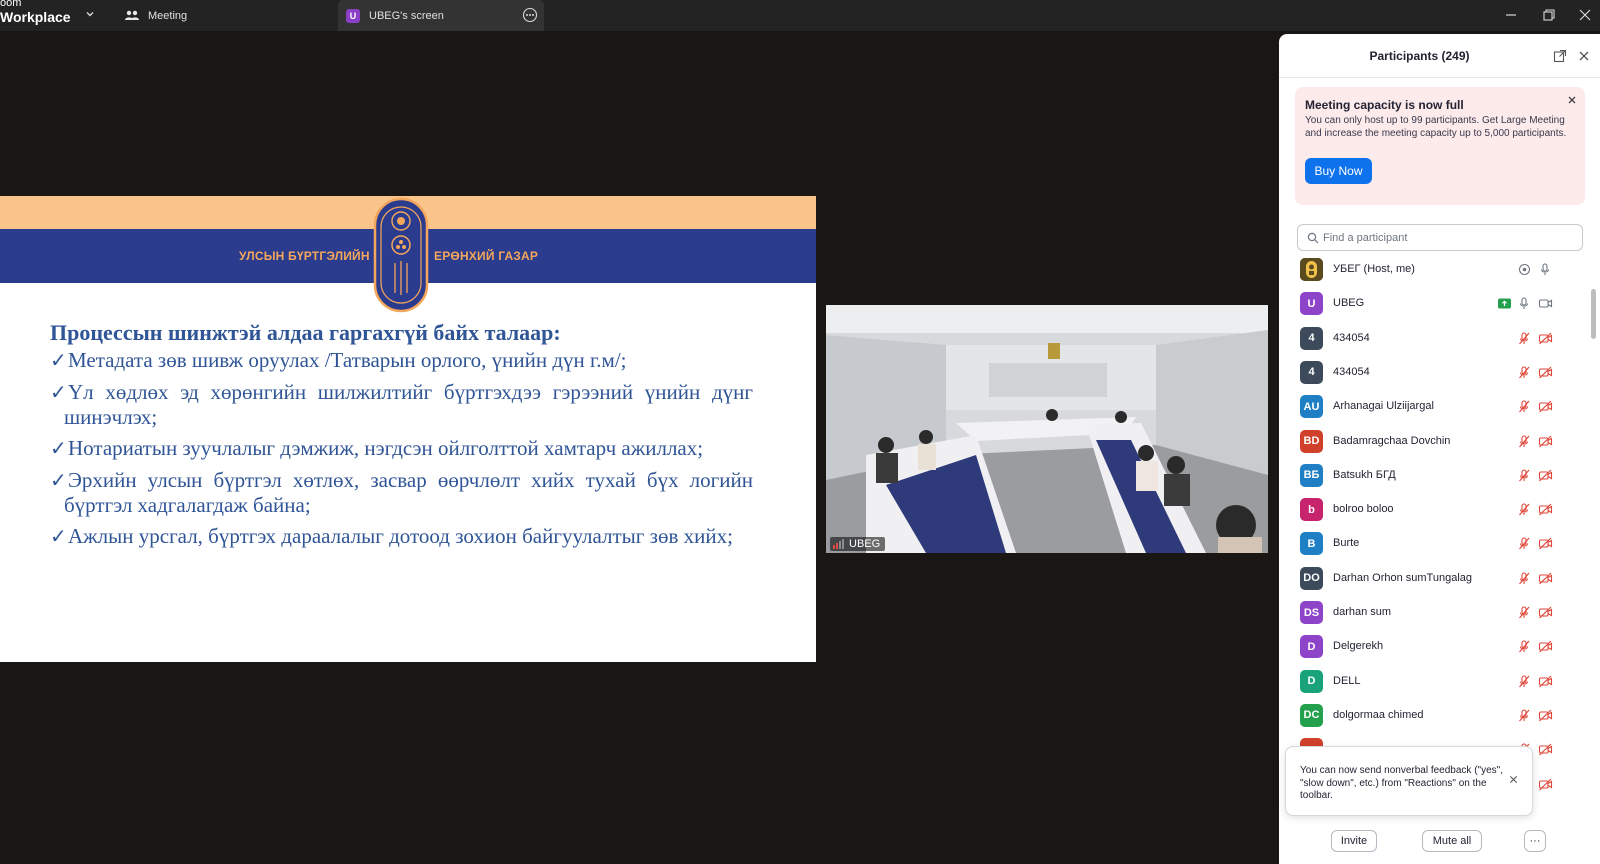 Image resolution: width=1600 pixels, height=864 pixels. Describe the element at coordinates (1435, 303) in the screenshot. I see `participant-row: U UBEG` at that location.